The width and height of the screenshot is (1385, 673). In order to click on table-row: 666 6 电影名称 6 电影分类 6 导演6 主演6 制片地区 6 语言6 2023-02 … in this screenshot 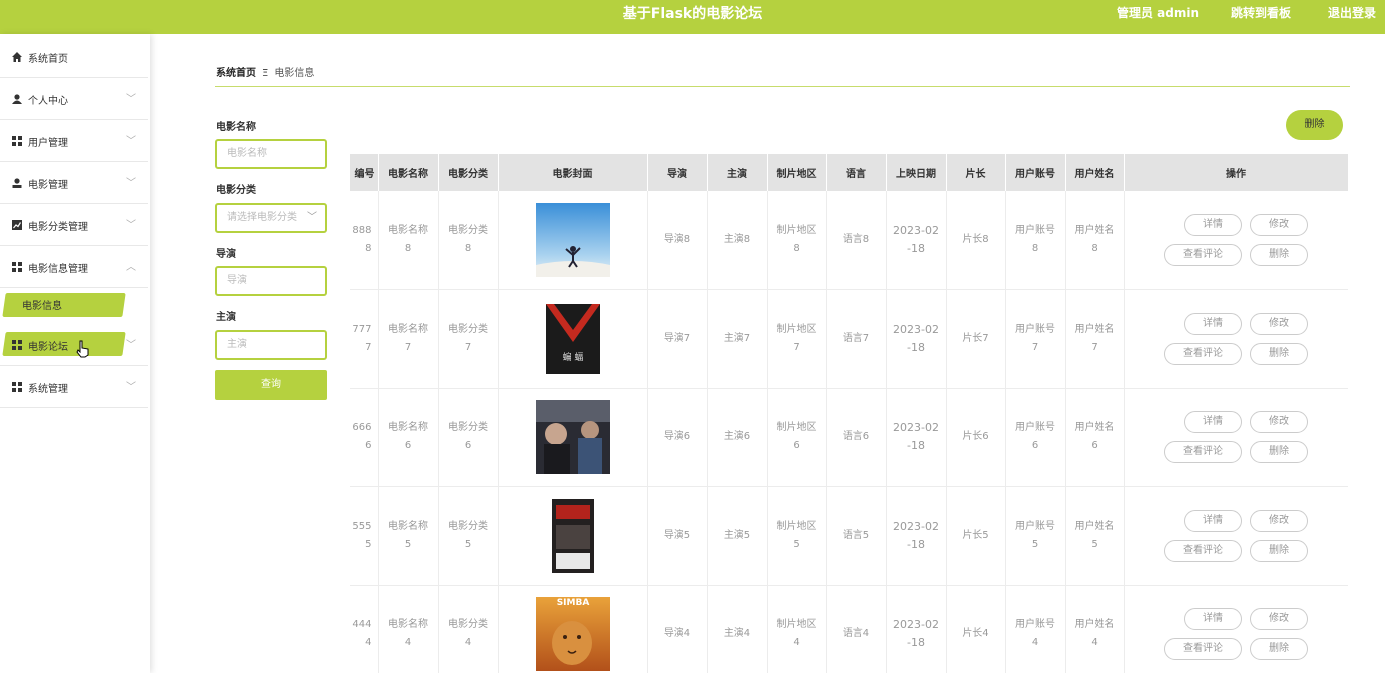, I will do `click(849, 437)`.